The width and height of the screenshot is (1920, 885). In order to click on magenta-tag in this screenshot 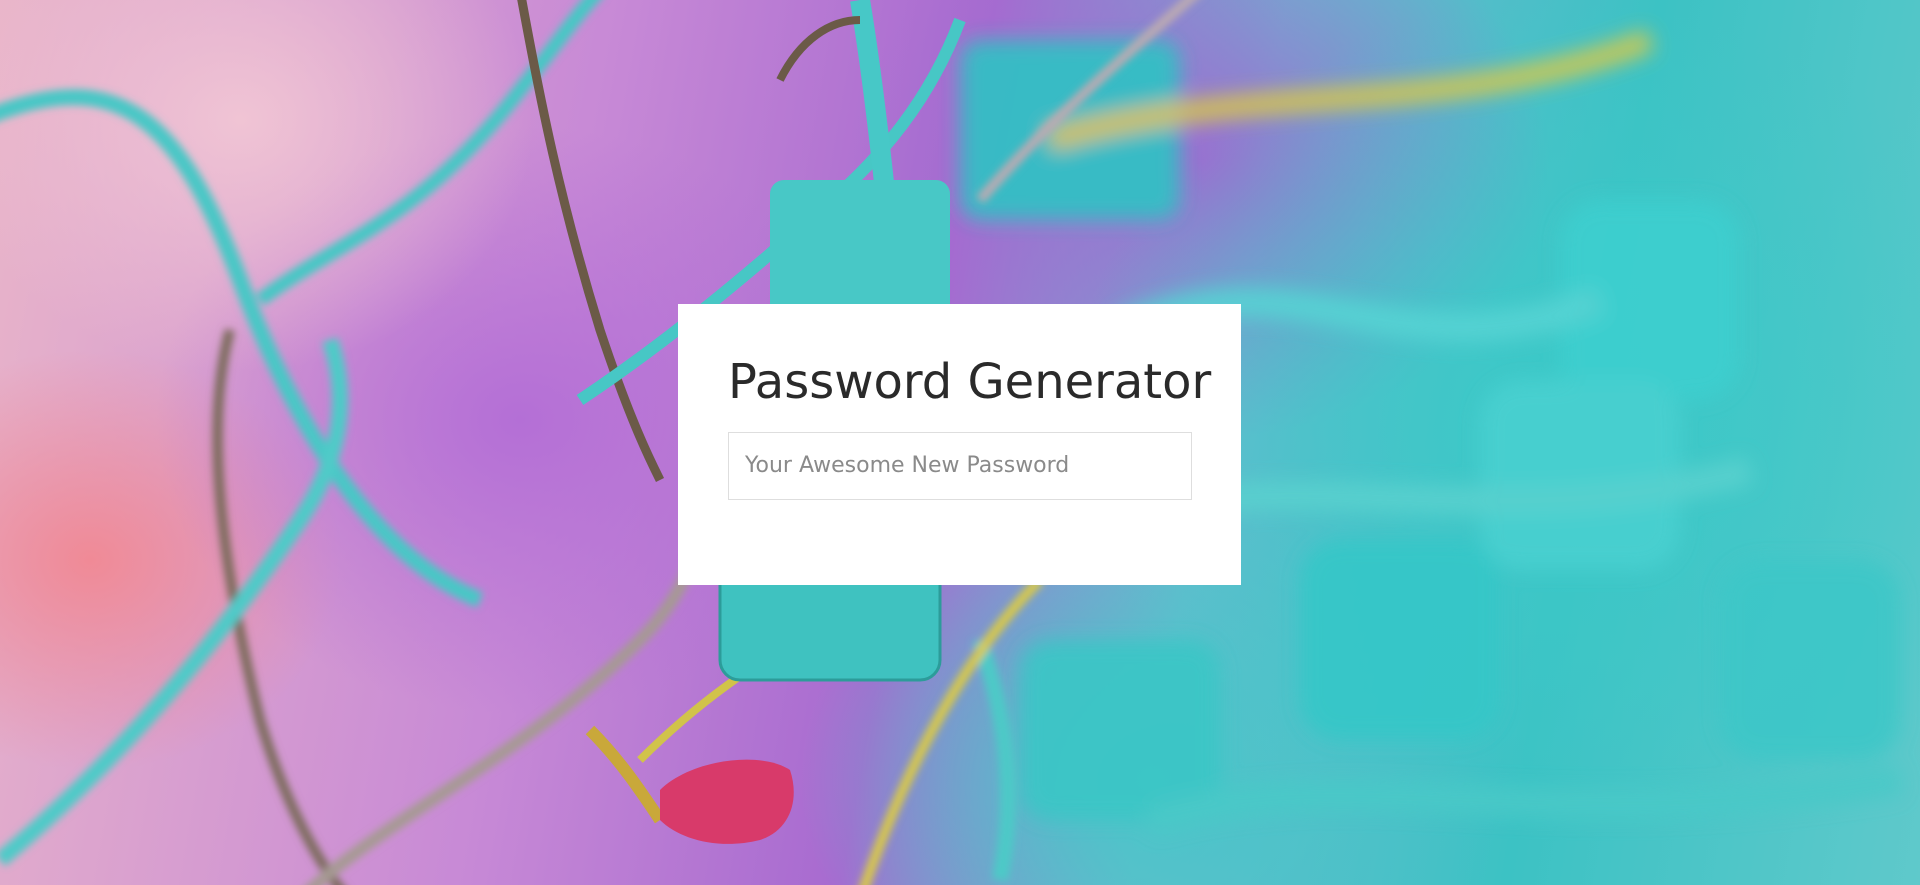, I will do `click(727, 801)`.